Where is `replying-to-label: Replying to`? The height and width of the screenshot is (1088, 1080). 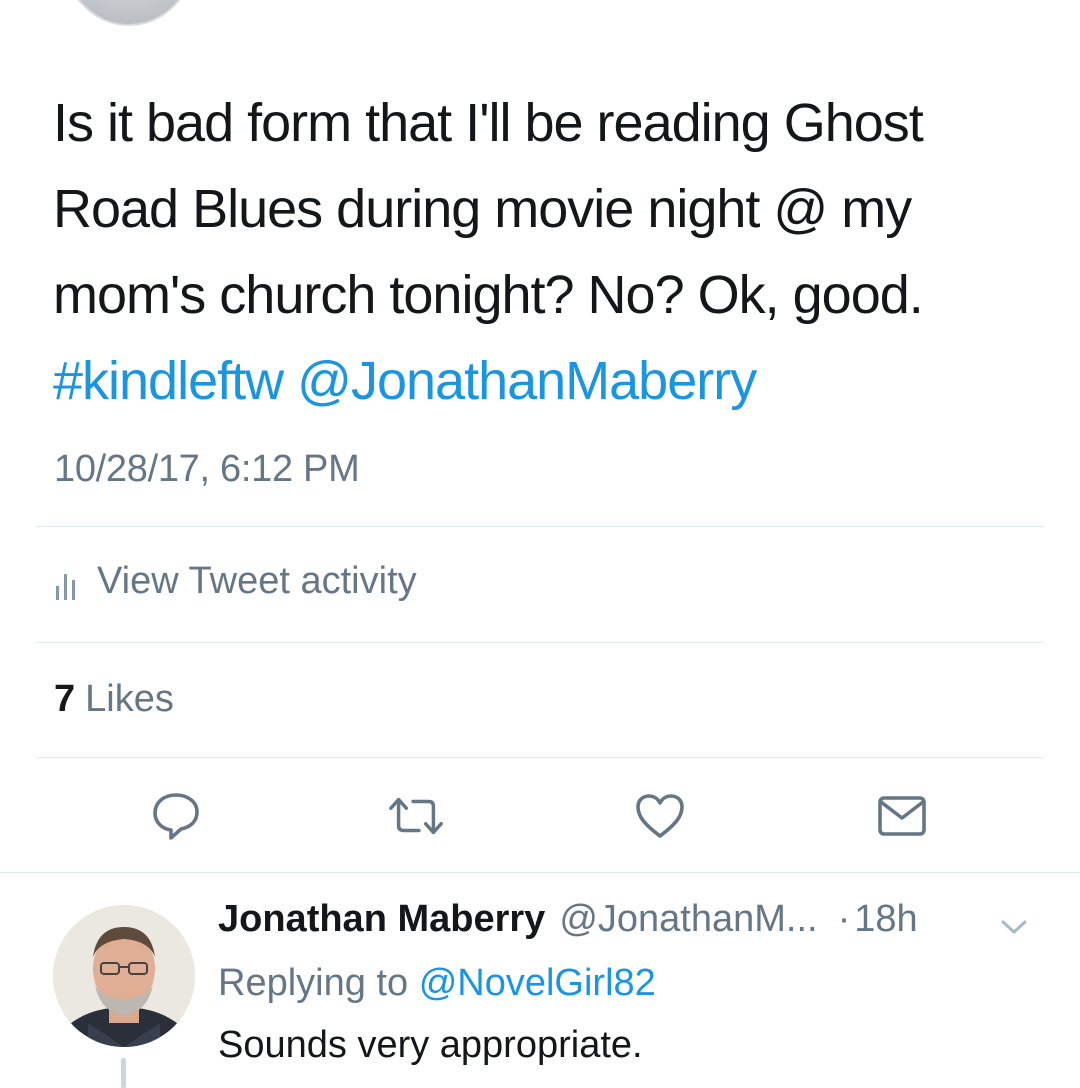
replying-to-label: Replying to is located at coordinates (313, 983).